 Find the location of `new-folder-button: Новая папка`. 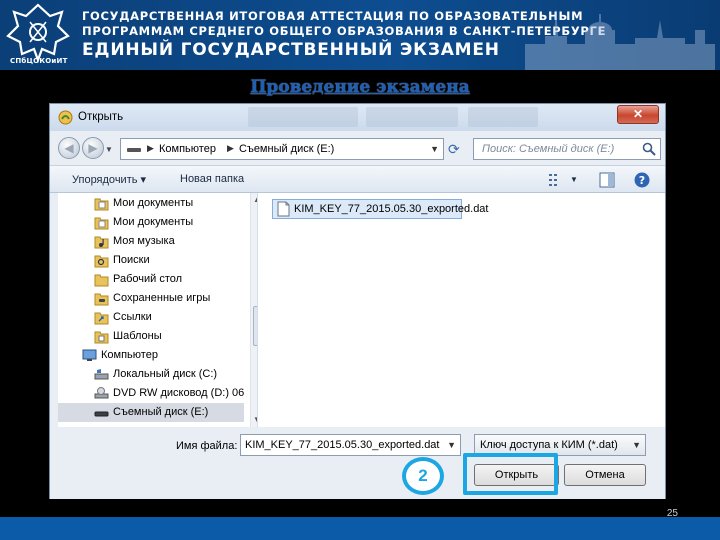

new-folder-button: Новая папка is located at coordinates (212, 179).